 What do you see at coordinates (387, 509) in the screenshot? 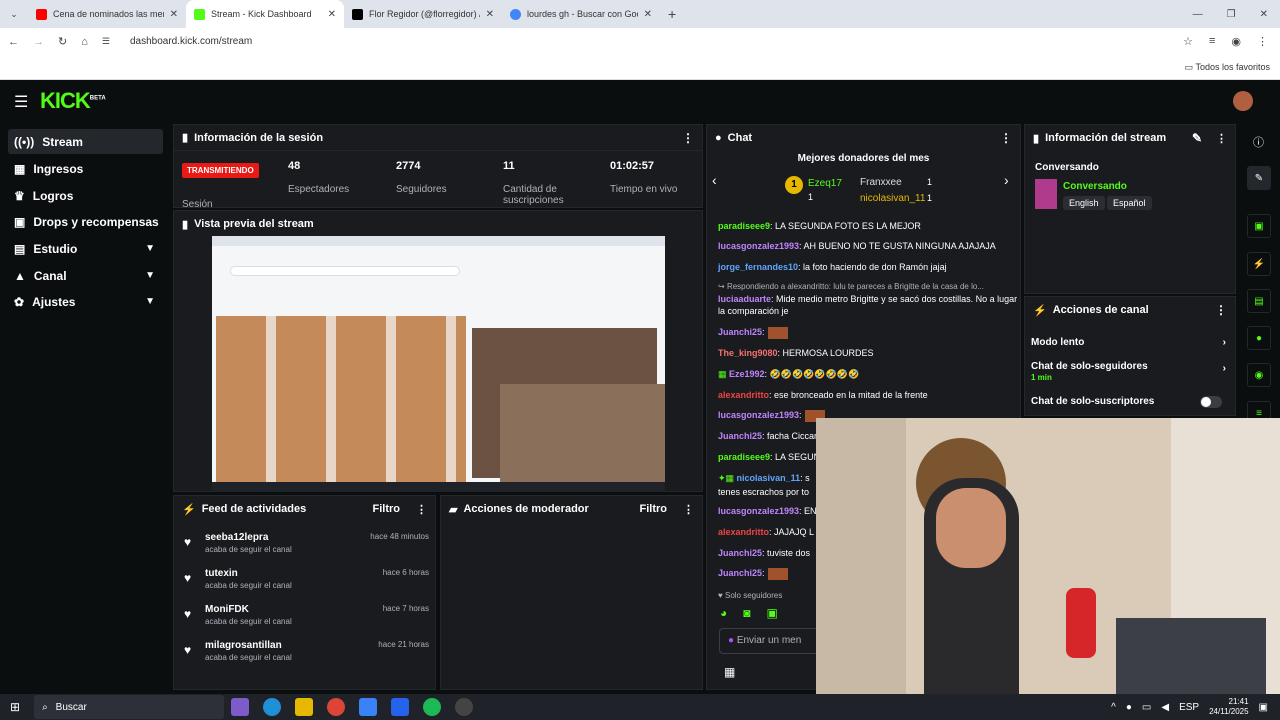
I see `feed-filter-button: Filtro` at bounding box center [387, 509].